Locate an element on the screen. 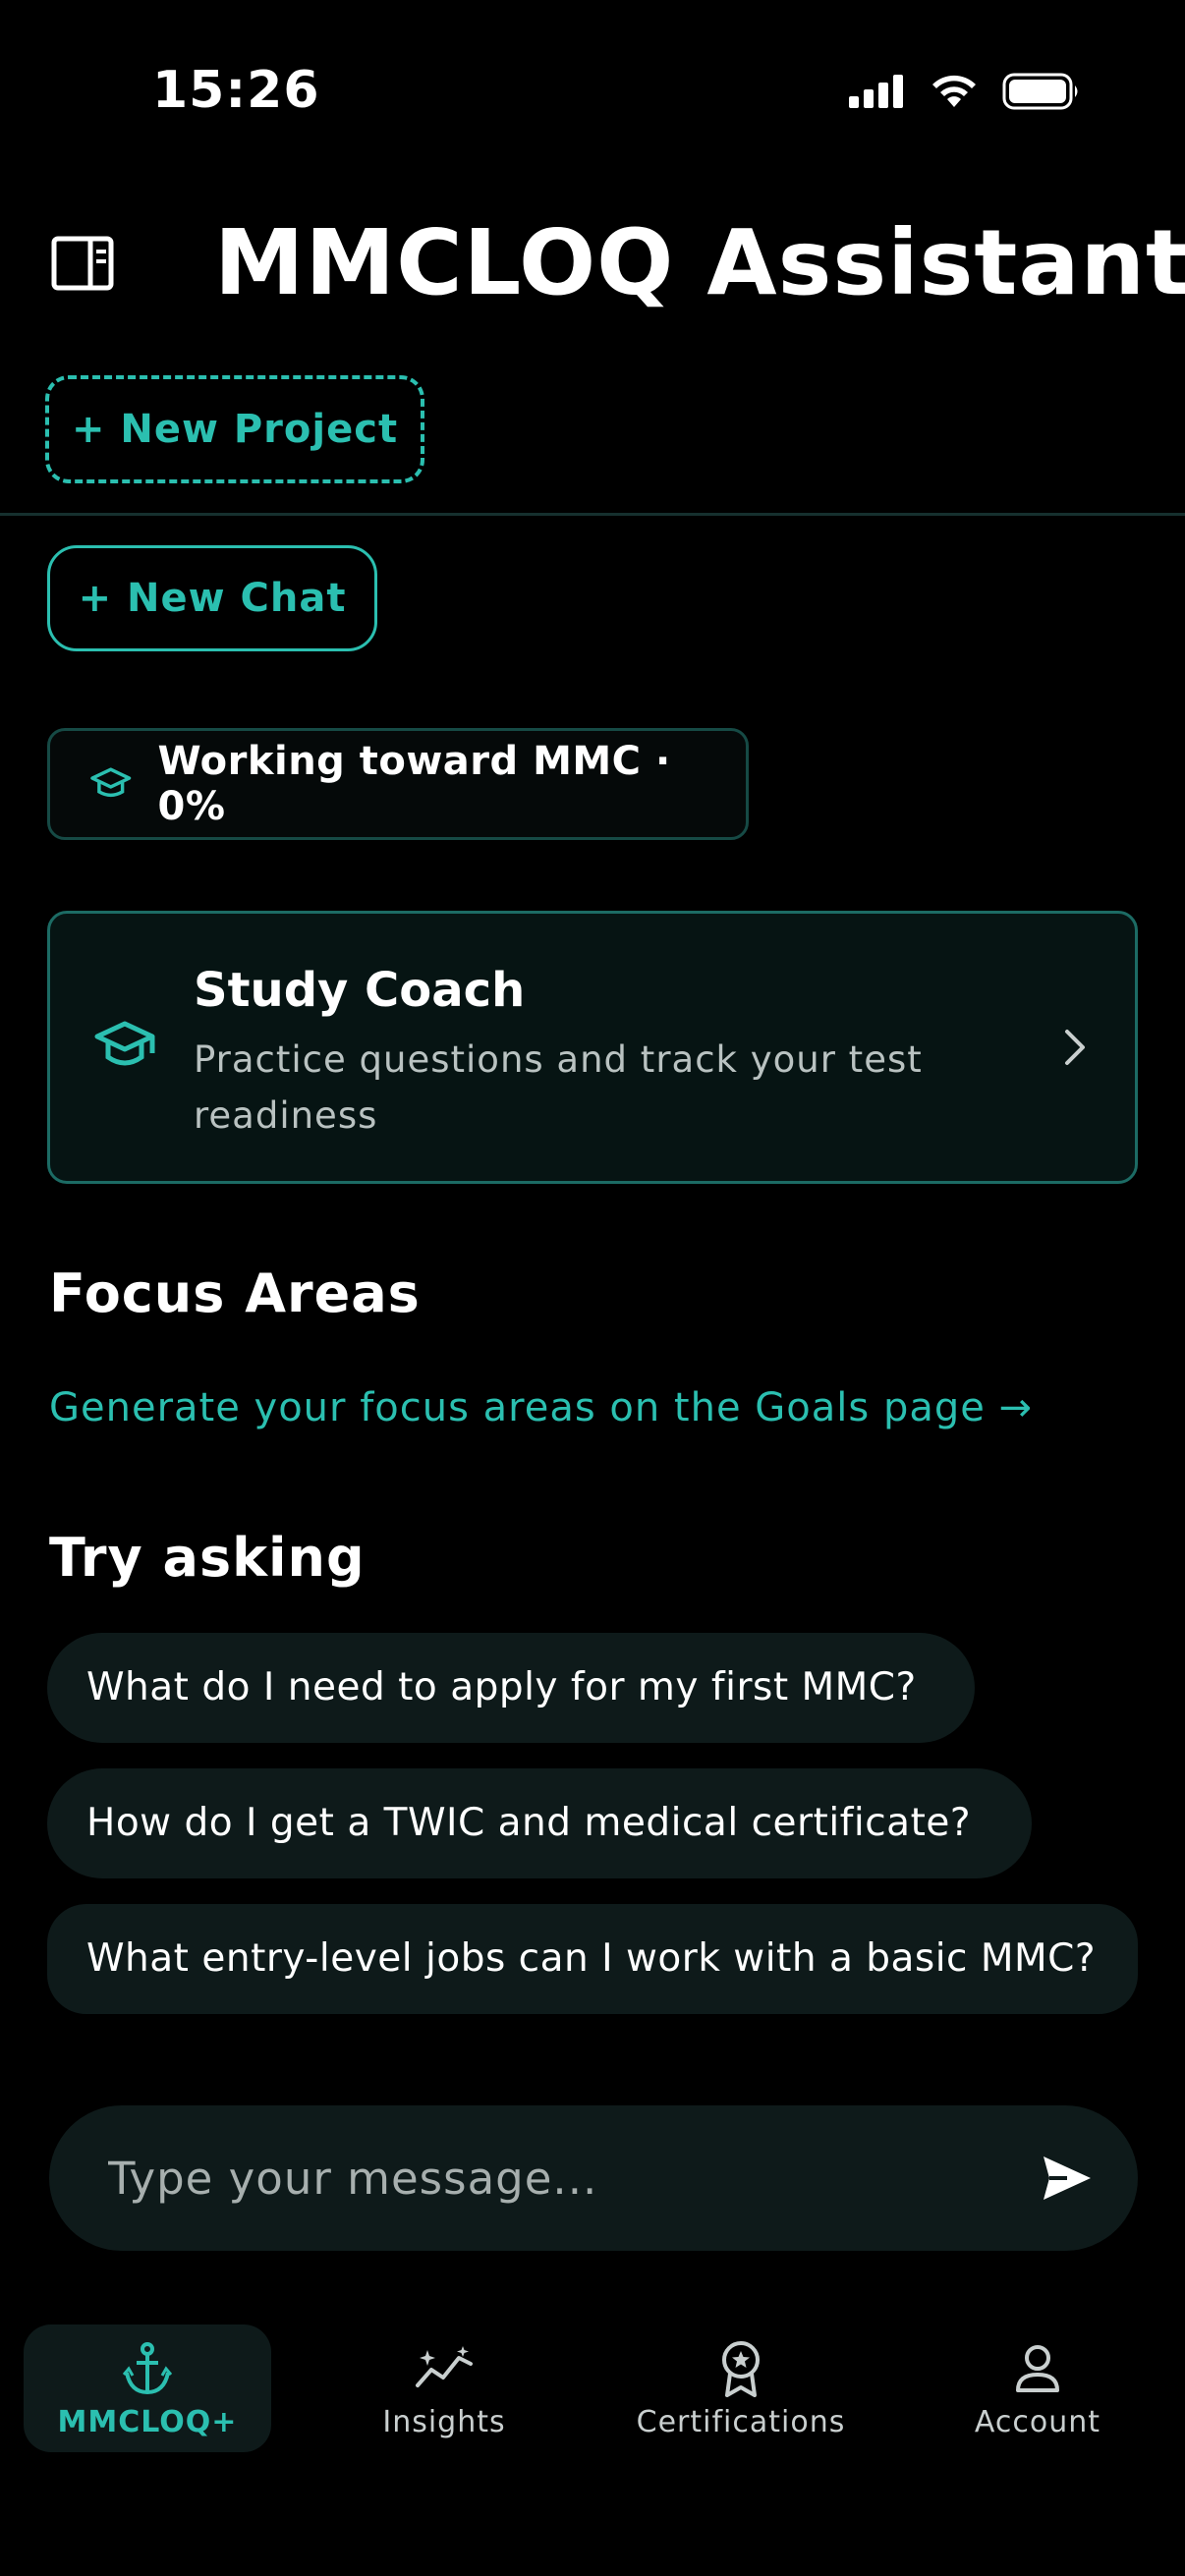 The width and height of the screenshot is (1185, 2576). status-icons is located at coordinates (965, 91).